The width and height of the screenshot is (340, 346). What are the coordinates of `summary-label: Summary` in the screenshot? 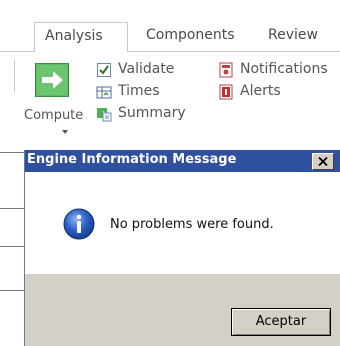 It's located at (152, 113).